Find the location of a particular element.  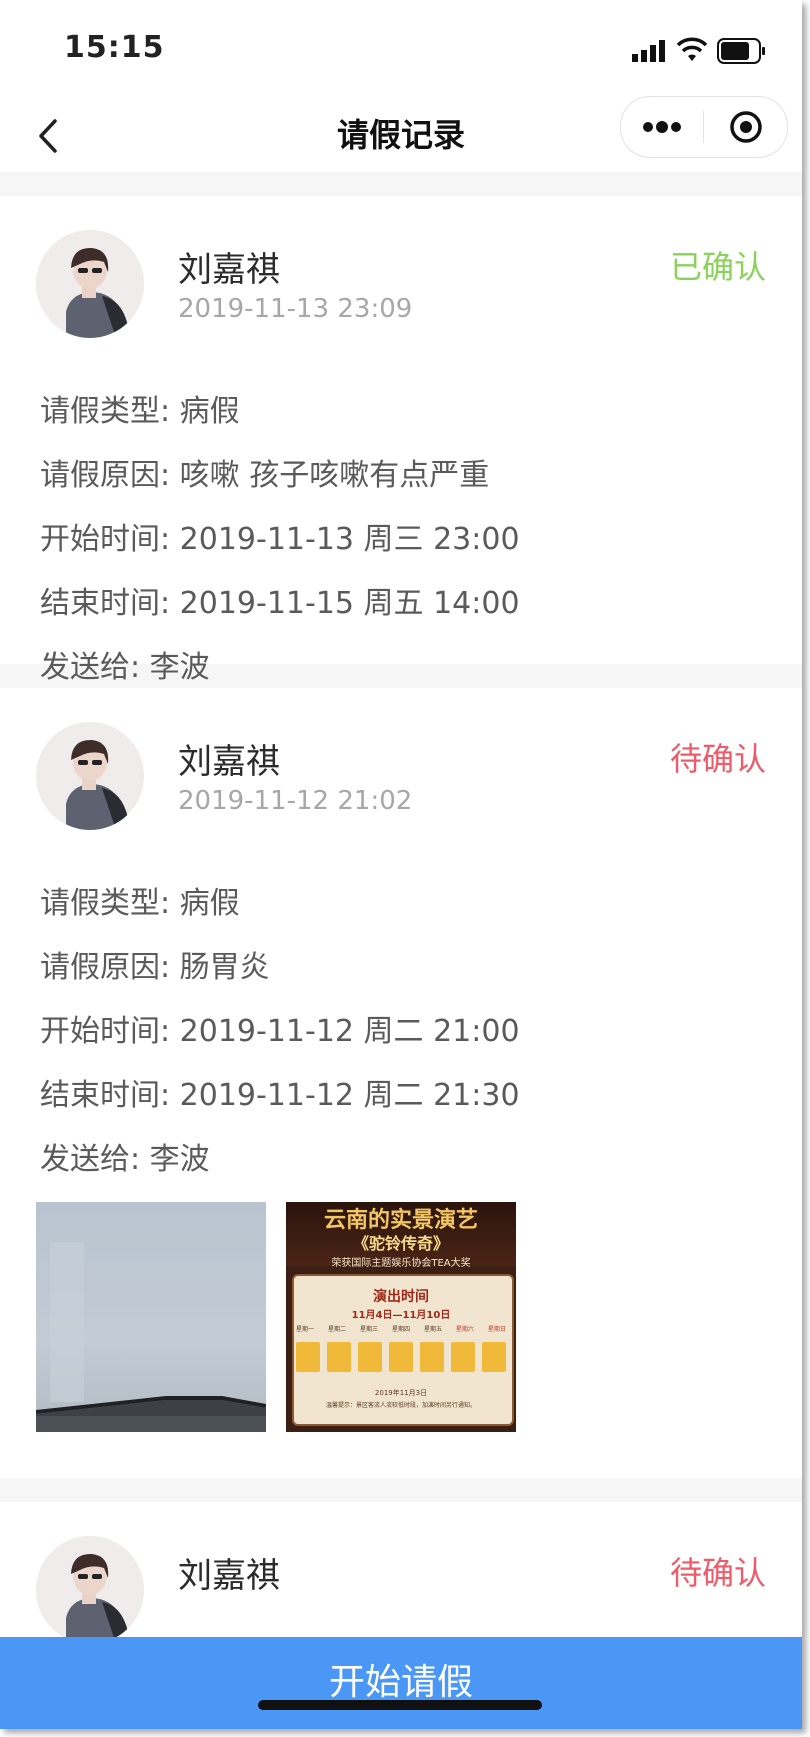

start-time-row: 开始时间: 2019-11-13 周三 23:00 is located at coordinates (280, 540).